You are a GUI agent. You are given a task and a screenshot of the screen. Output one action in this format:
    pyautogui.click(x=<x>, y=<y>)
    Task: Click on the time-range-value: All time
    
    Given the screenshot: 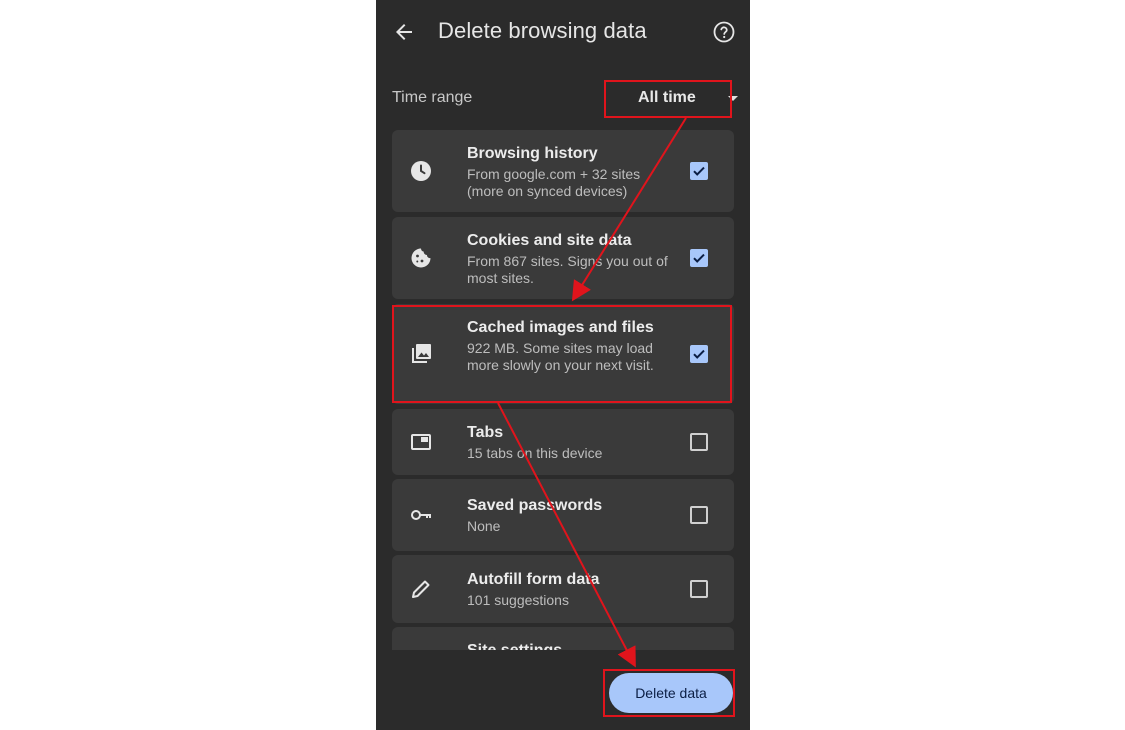 What is the action you would take?
    pyautogui.click(x=667, y=97)
    